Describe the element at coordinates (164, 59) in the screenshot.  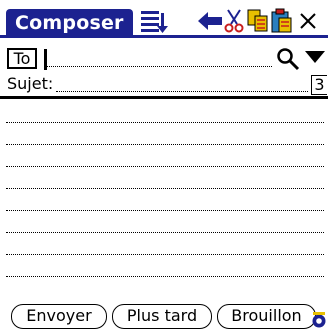
I see `to-row: To` at that location.